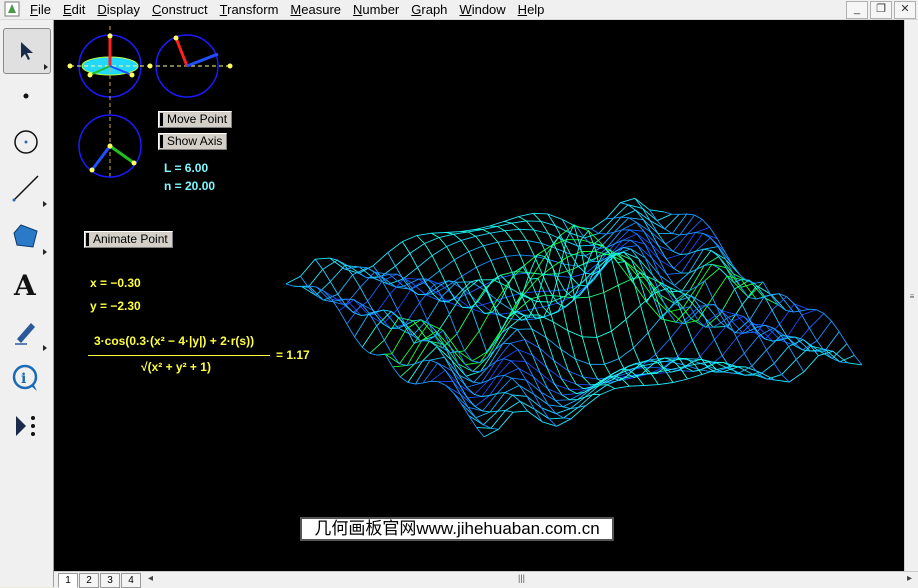 Image resolution: width=918 pixels, height=588 pixels. I want to click on straightedge-tool, so click(26, 188).